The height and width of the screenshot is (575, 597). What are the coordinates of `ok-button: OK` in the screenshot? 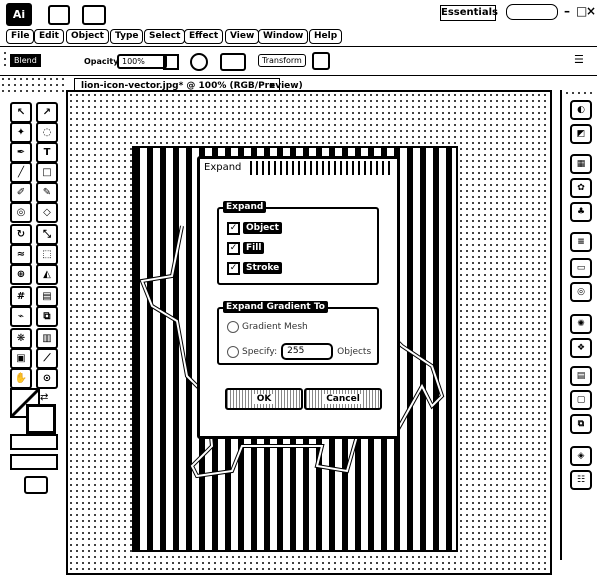 It's located at (264, 399).